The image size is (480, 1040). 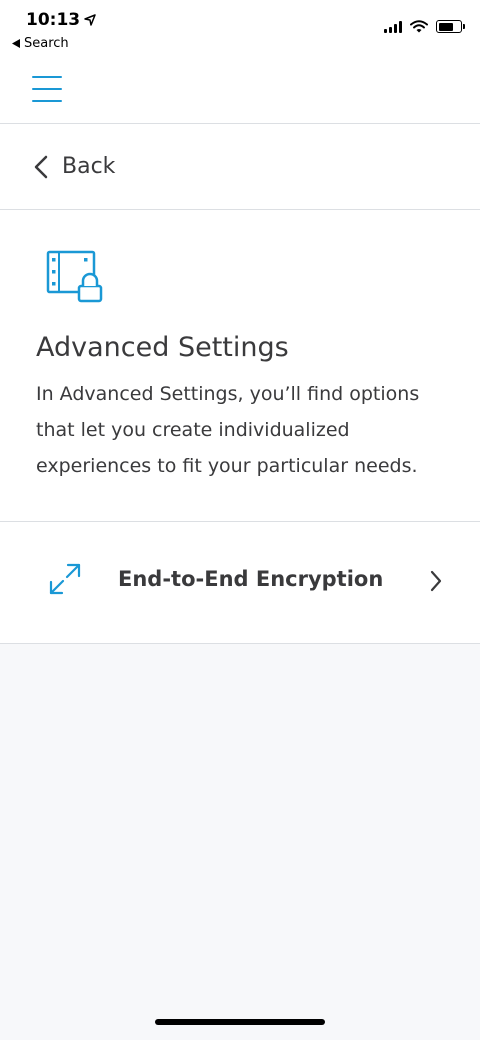 I want to click on location-arrow-icon, so click(x=90, y=20).